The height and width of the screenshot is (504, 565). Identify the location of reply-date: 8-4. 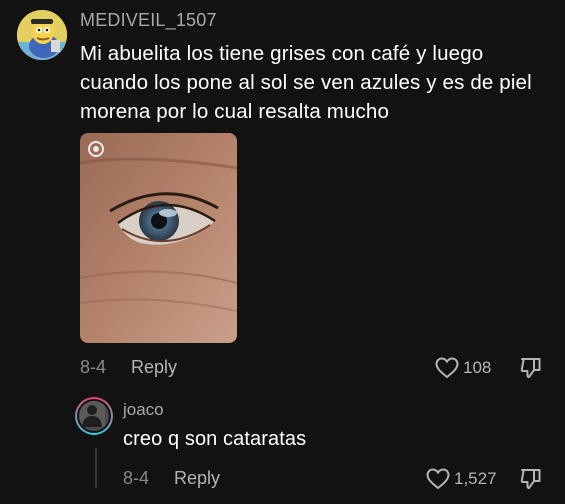
(136, 478).